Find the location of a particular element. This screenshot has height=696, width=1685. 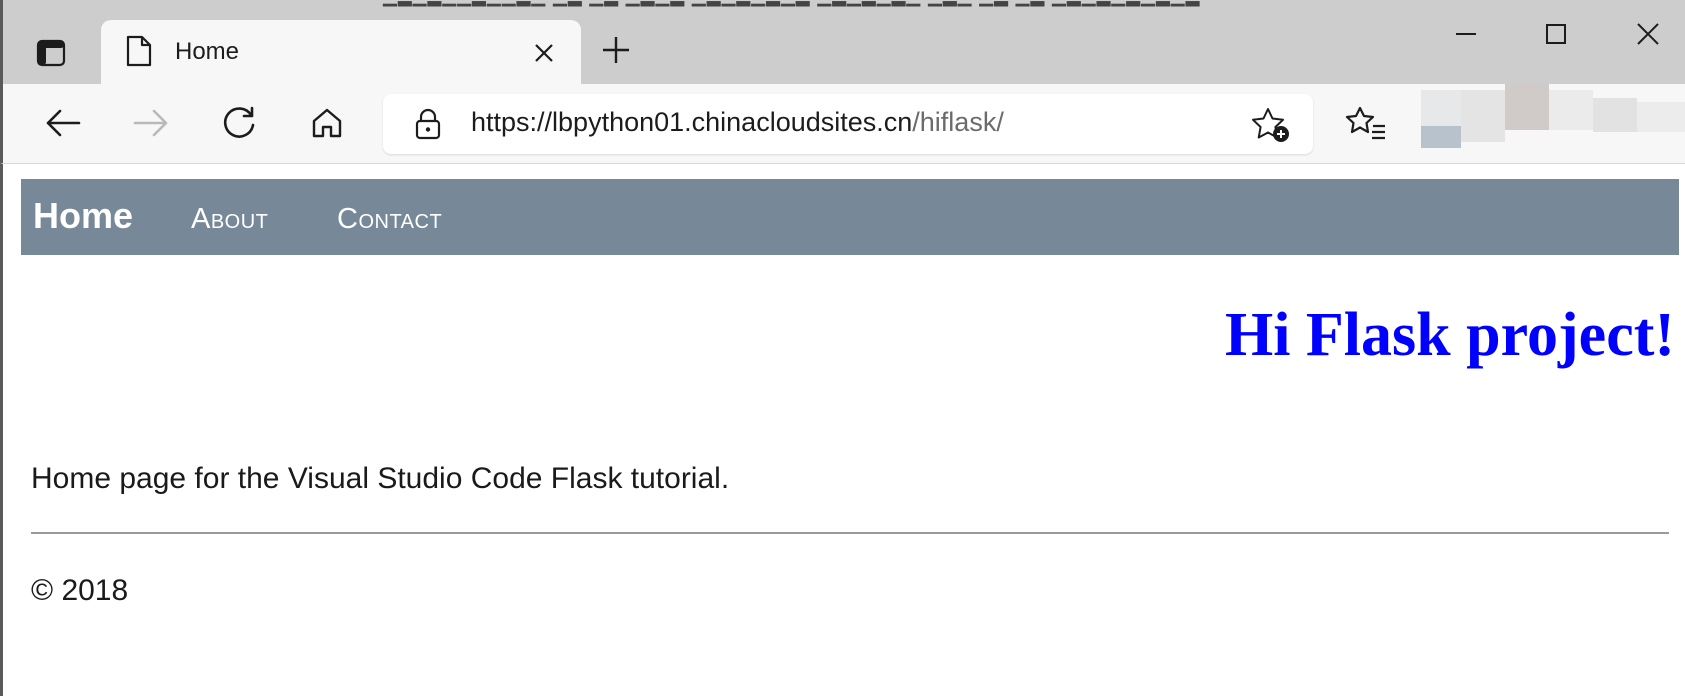

divider is located at coordinates (850, 533).